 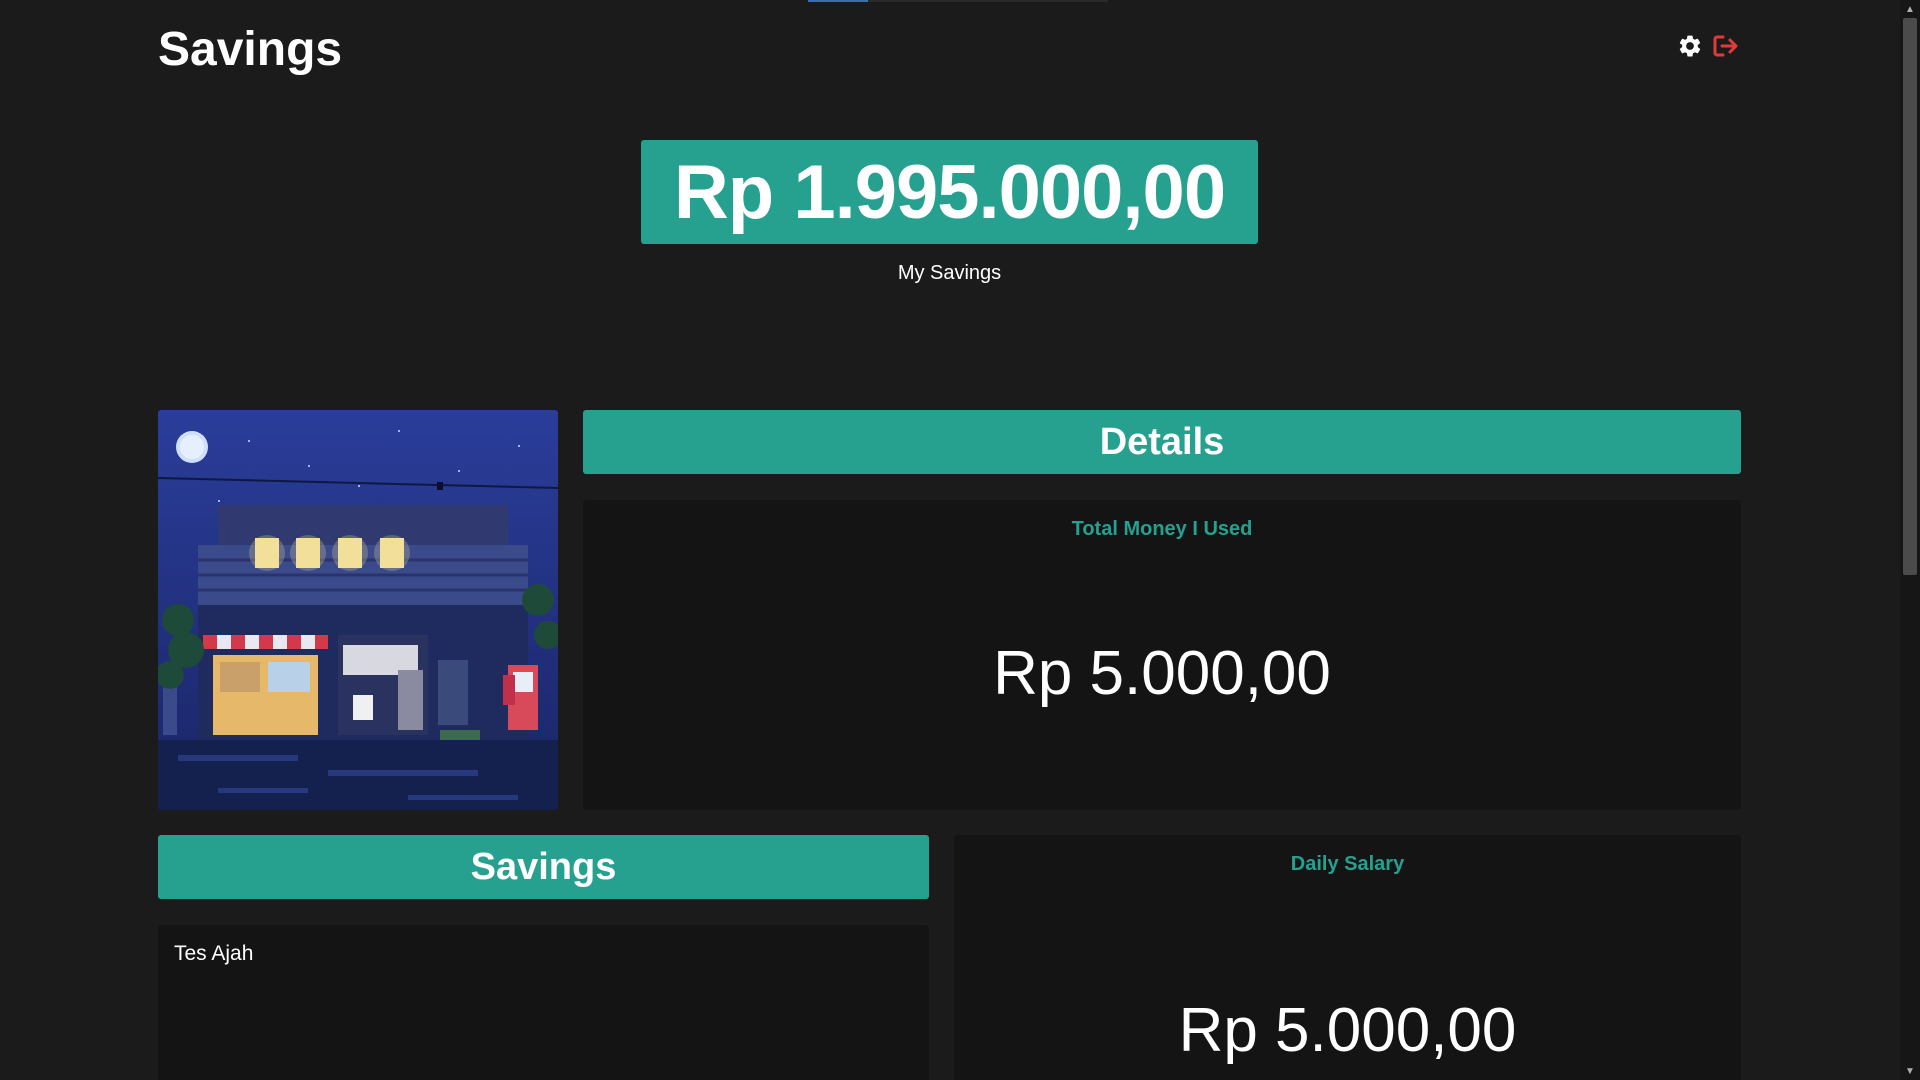 I want to click on savings-list-item: Tes Ajah, so click(x=213, y=954).